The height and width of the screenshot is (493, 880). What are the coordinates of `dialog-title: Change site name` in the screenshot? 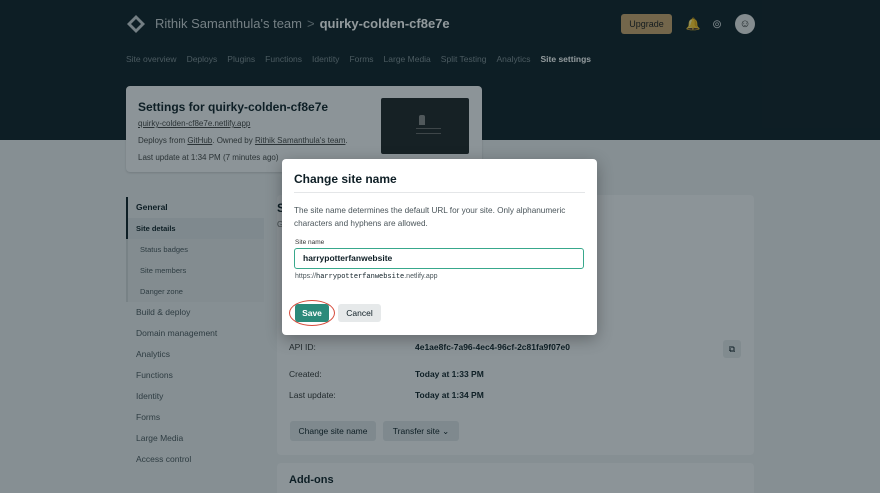 It's located at (345, 179).